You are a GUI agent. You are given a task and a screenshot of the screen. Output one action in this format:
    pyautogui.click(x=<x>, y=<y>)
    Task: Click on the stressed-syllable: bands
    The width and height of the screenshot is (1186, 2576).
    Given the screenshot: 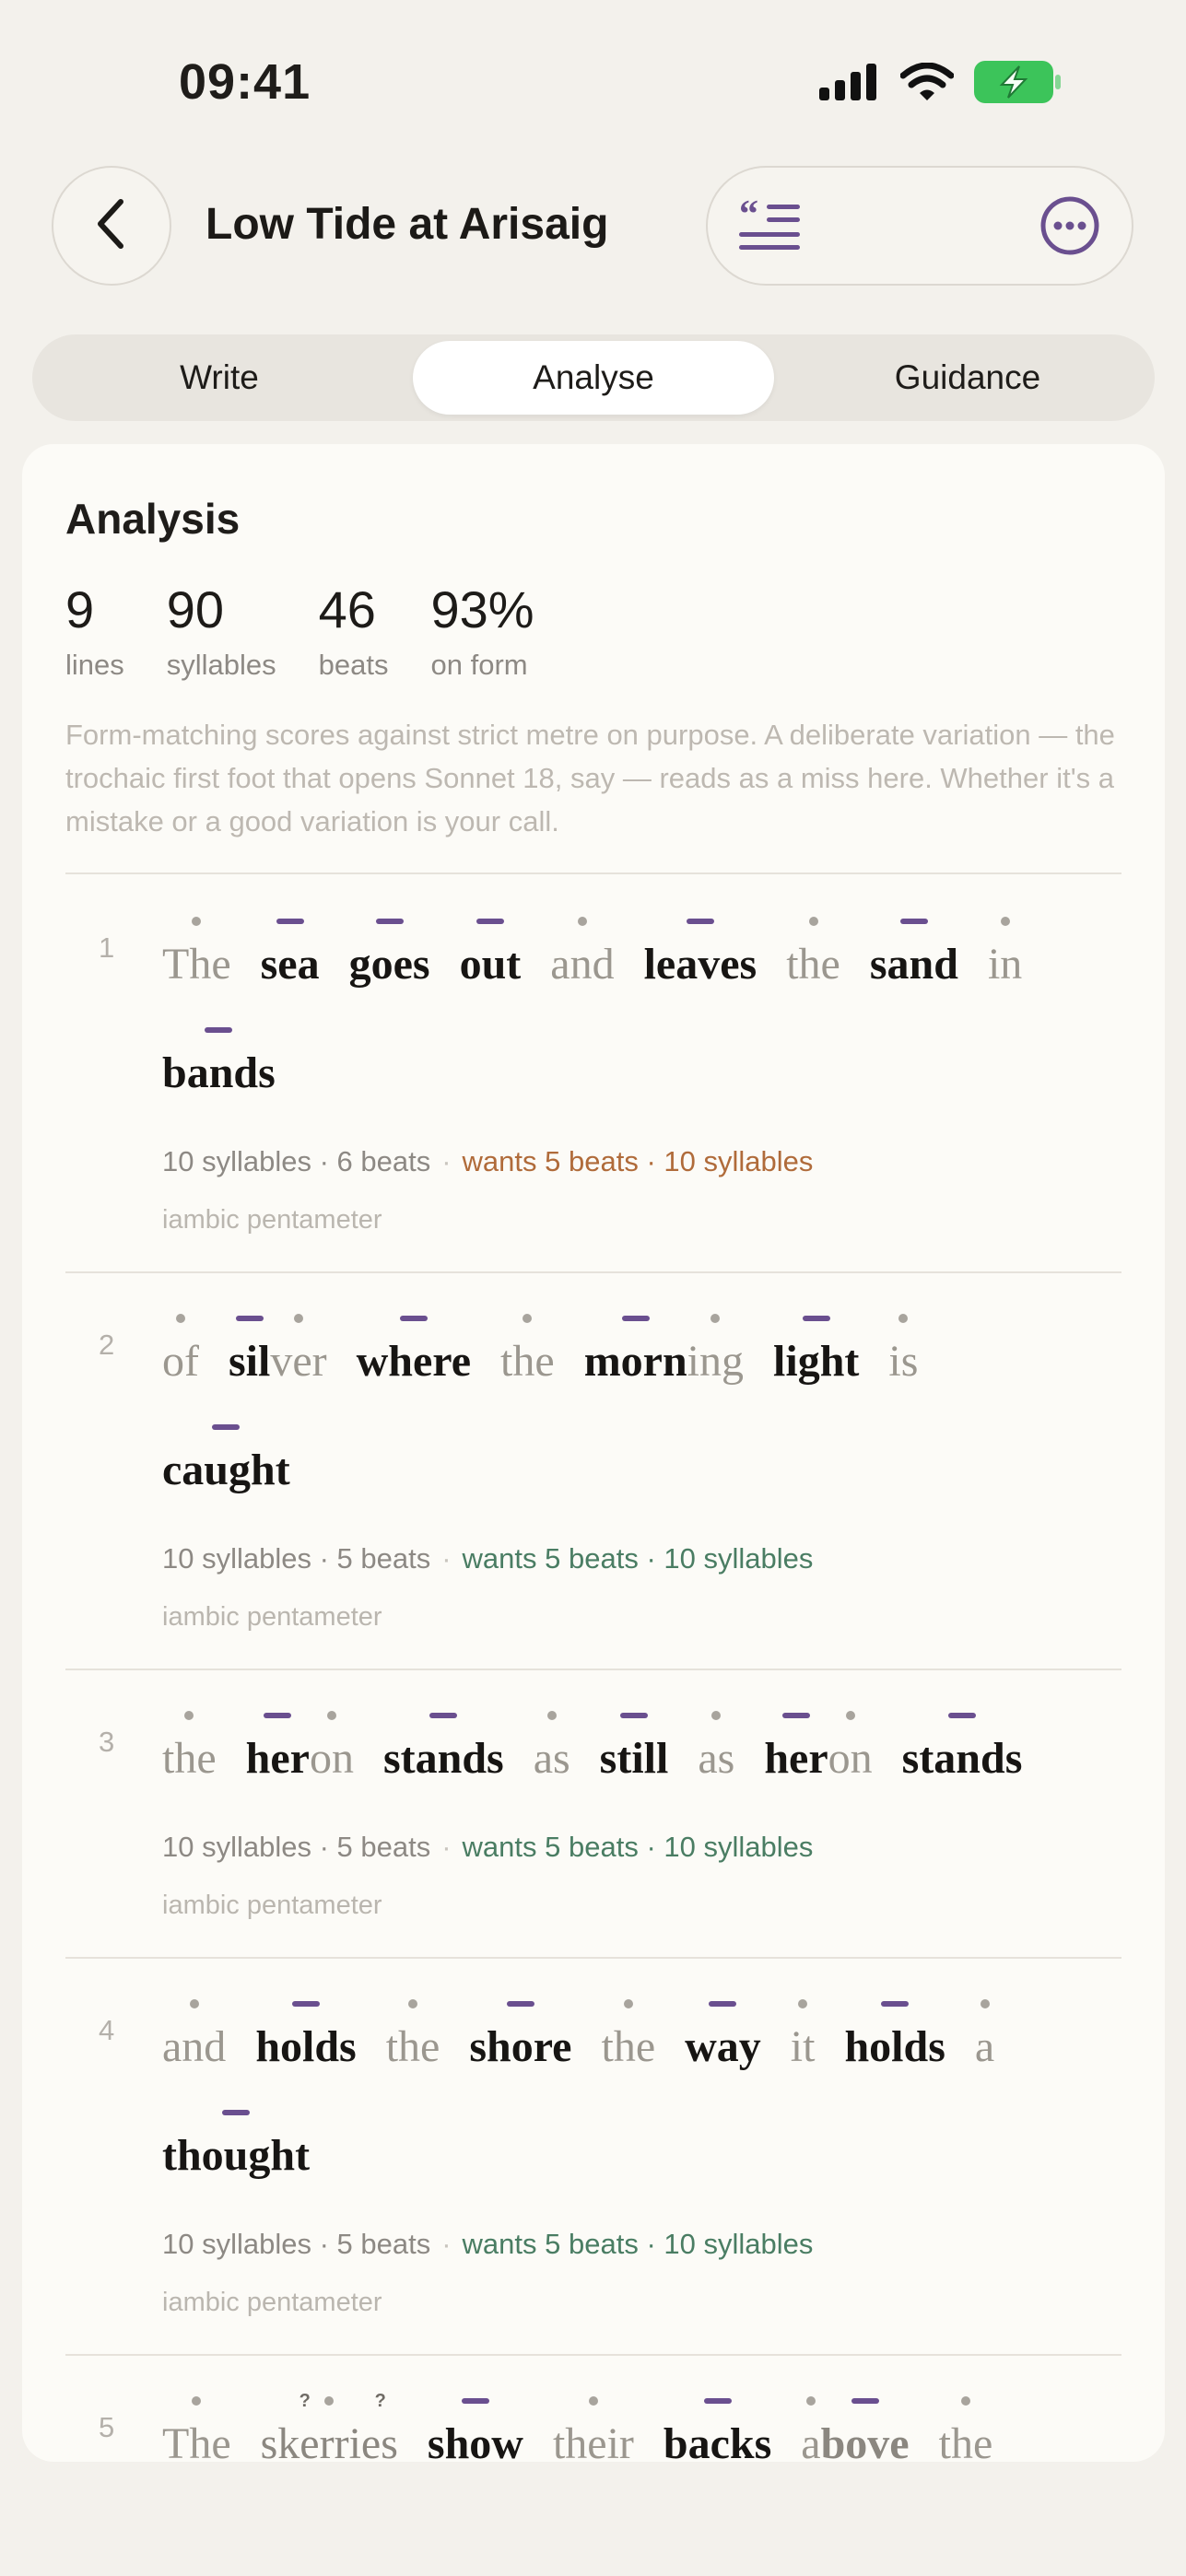 What is the action you would take?
    pyautogui.click(x=219, y=1062)
    